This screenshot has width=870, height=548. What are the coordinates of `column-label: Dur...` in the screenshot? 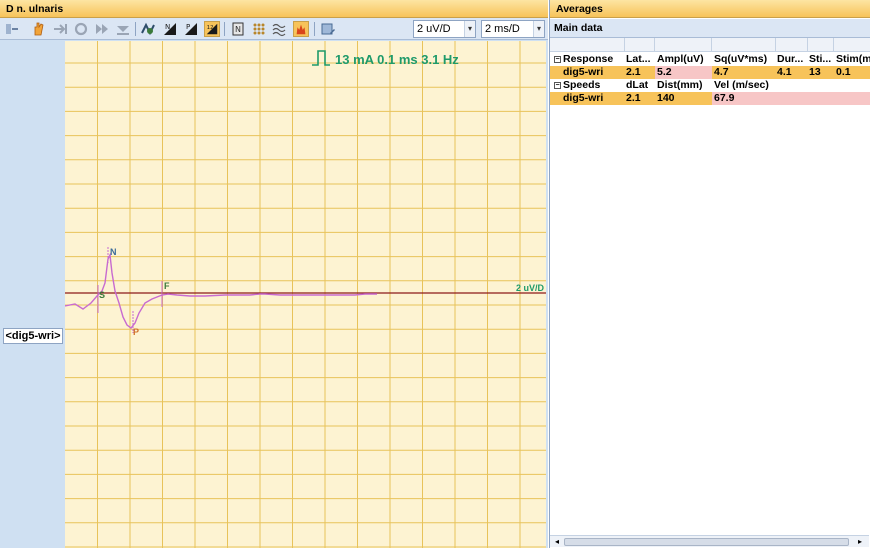 It's located at (790, 59).